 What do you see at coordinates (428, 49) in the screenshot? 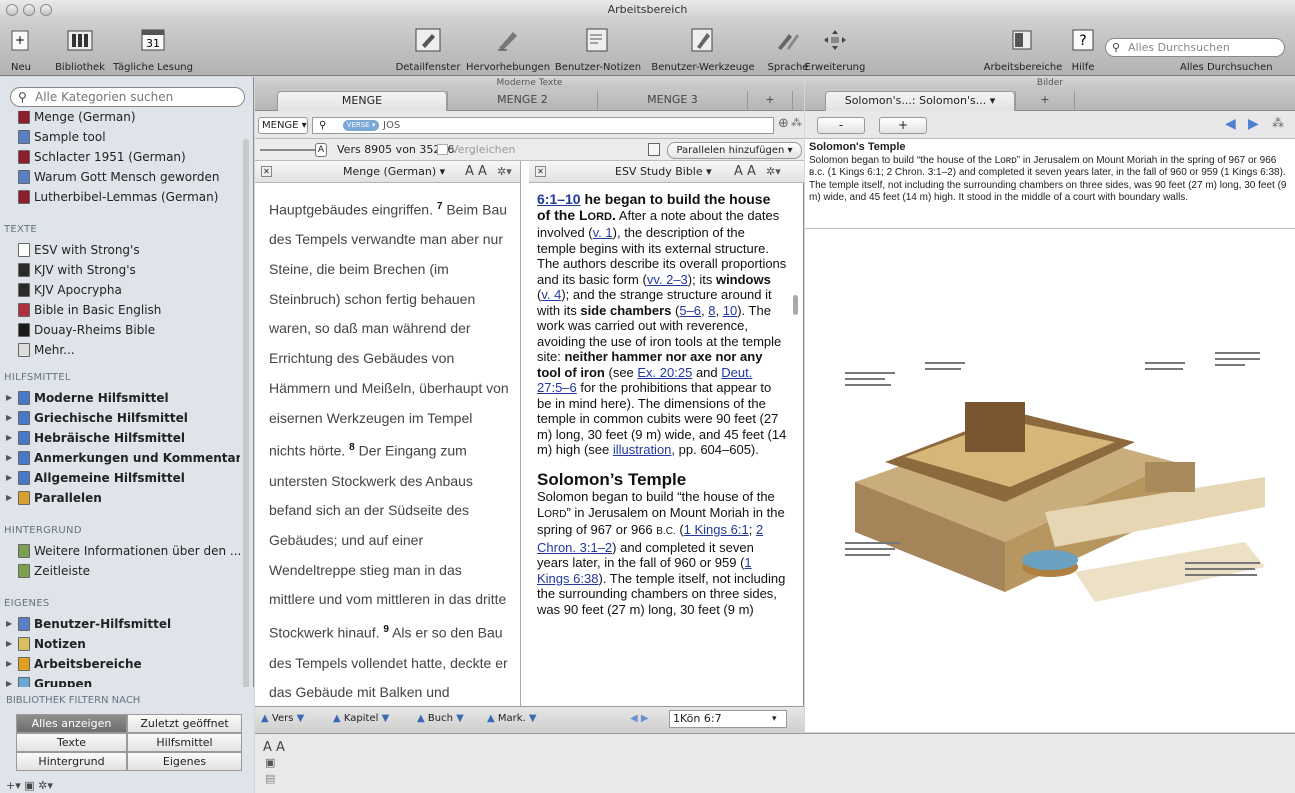
I see `detail-window-button: Detailfenster` at bounding box center [428, 49].